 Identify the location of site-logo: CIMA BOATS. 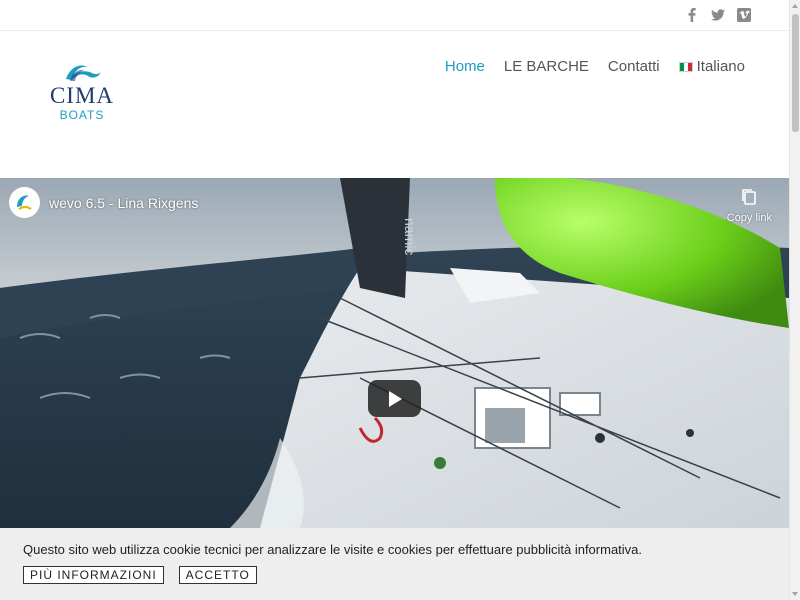
(82, 94).